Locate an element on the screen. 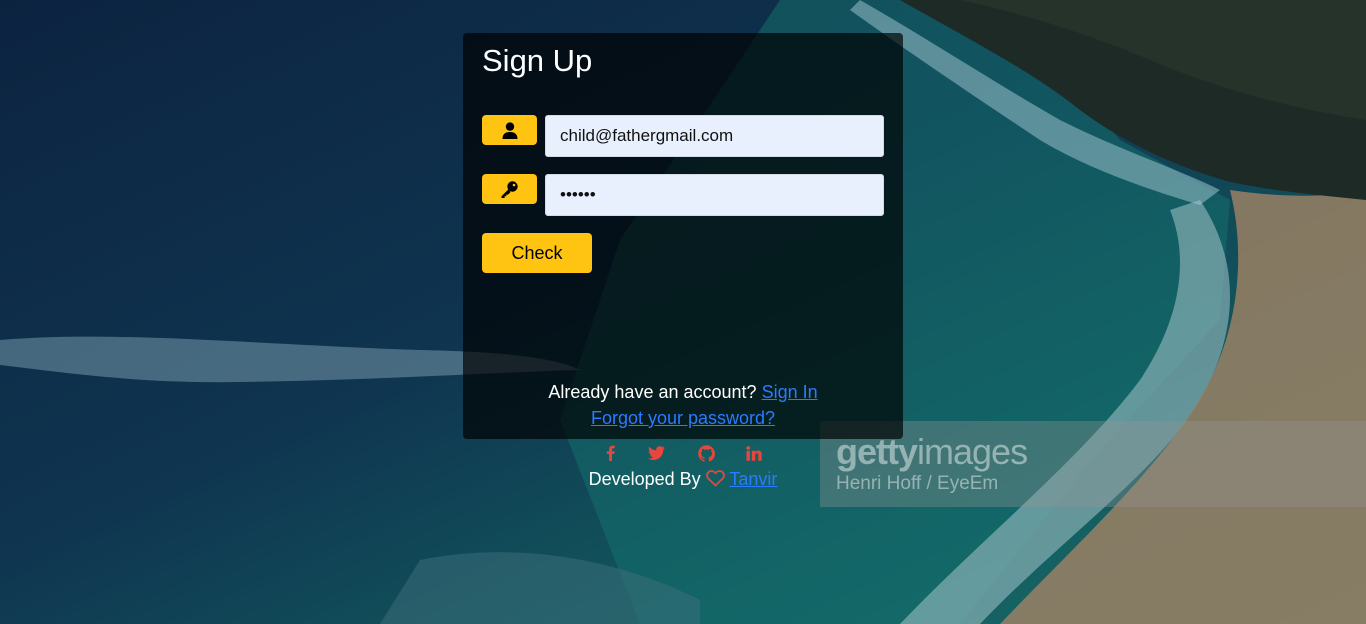 This screenshot has height=624, width=1366. heart-icon is located at coordinates (715, 481).